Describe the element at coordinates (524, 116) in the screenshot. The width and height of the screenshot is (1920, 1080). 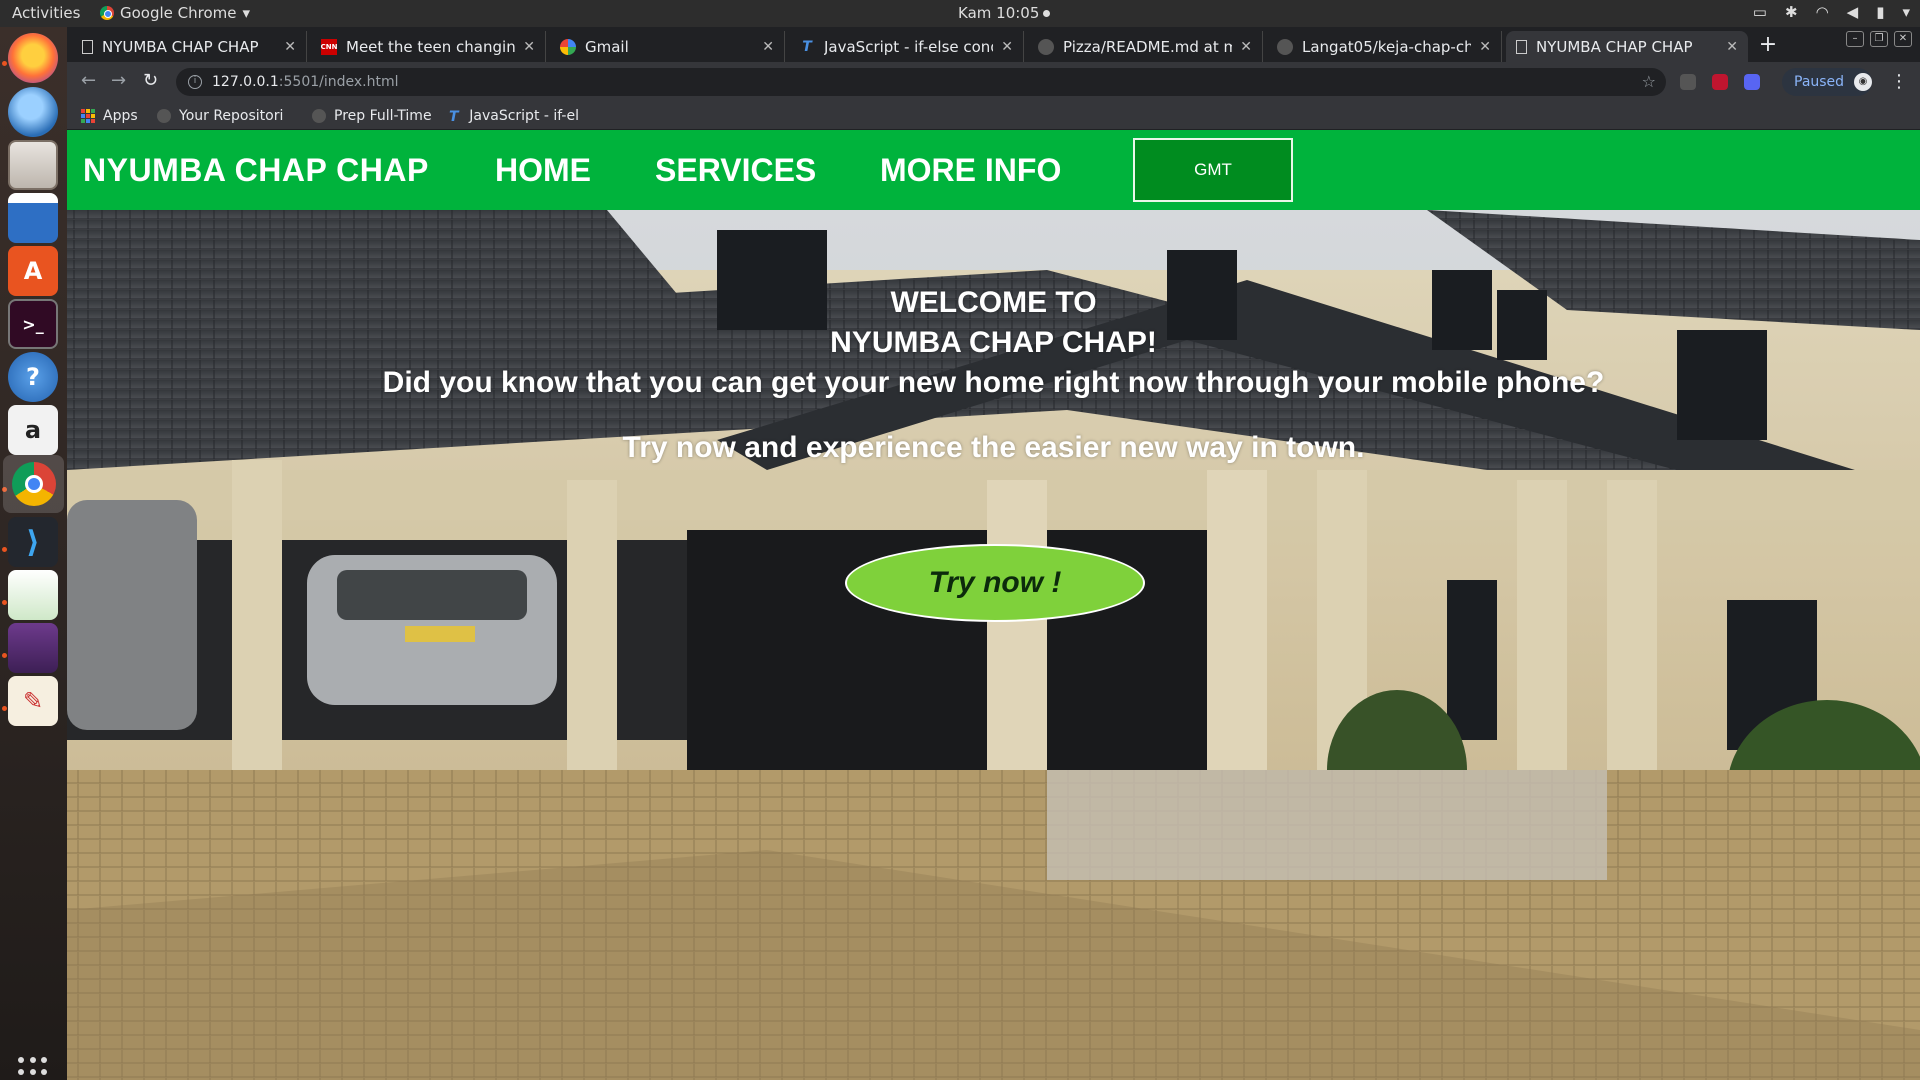
I see `bookmark-label: JavaScript - if-el` at that location.